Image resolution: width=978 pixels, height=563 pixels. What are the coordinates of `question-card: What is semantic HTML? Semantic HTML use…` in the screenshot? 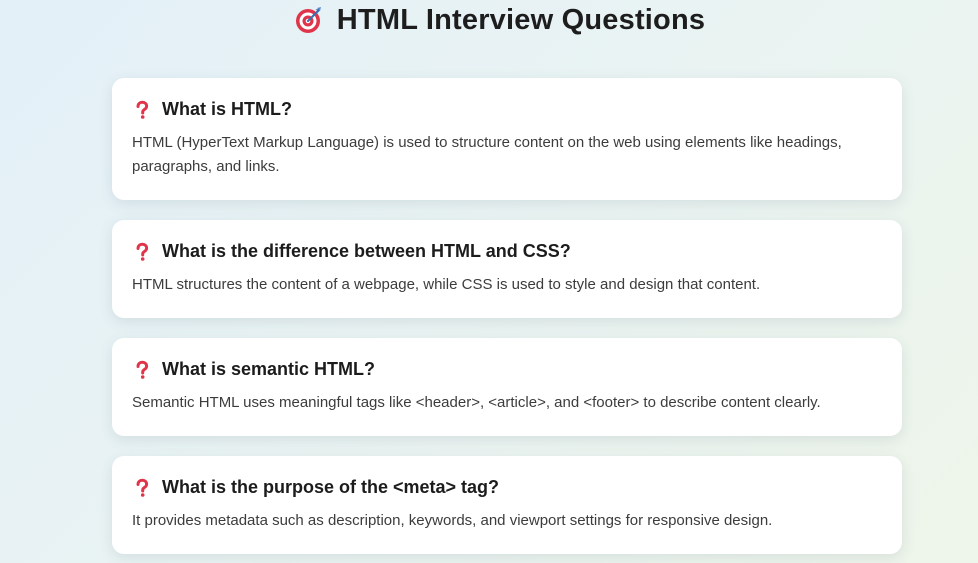 It's located at (507, 387).